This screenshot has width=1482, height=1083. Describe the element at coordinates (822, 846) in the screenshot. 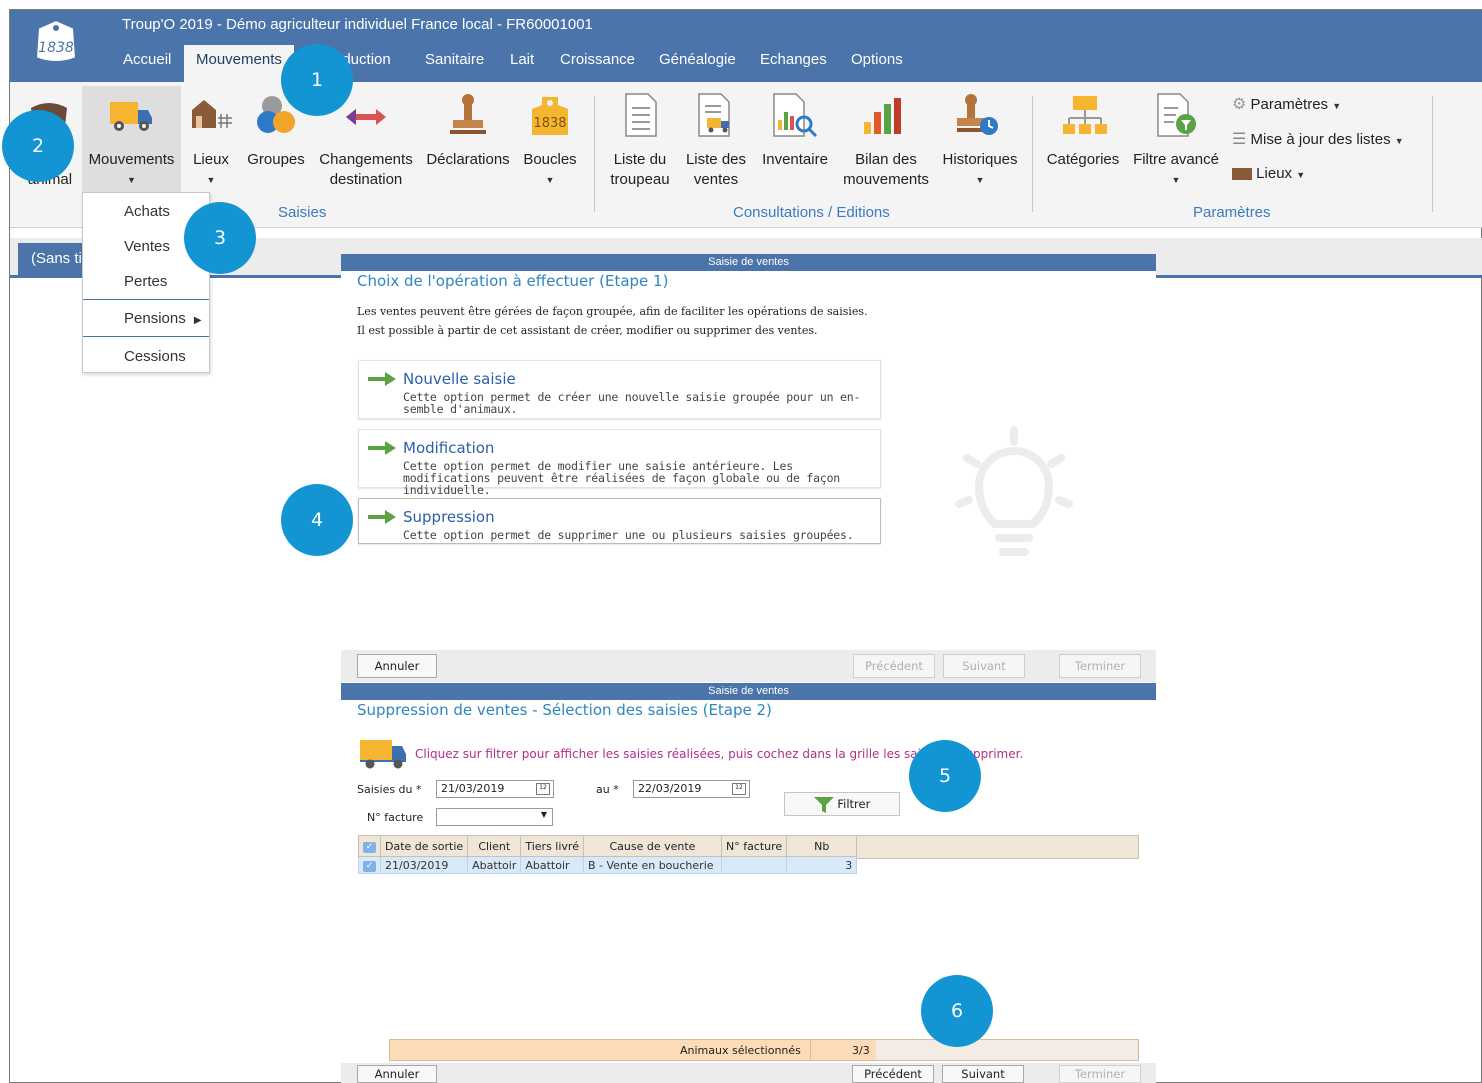

I see `grid-header-nb: Nb` at that location.